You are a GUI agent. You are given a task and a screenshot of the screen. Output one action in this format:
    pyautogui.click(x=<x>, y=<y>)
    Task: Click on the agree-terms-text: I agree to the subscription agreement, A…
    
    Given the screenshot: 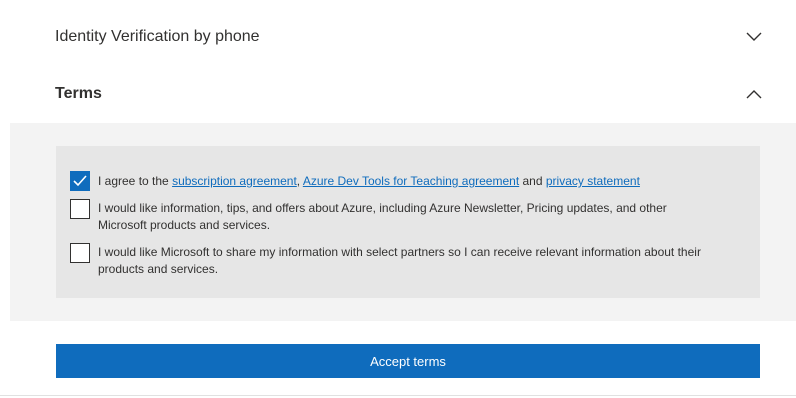 What is the action you would take?
    pyautogui.click(x=369, y=180)
    